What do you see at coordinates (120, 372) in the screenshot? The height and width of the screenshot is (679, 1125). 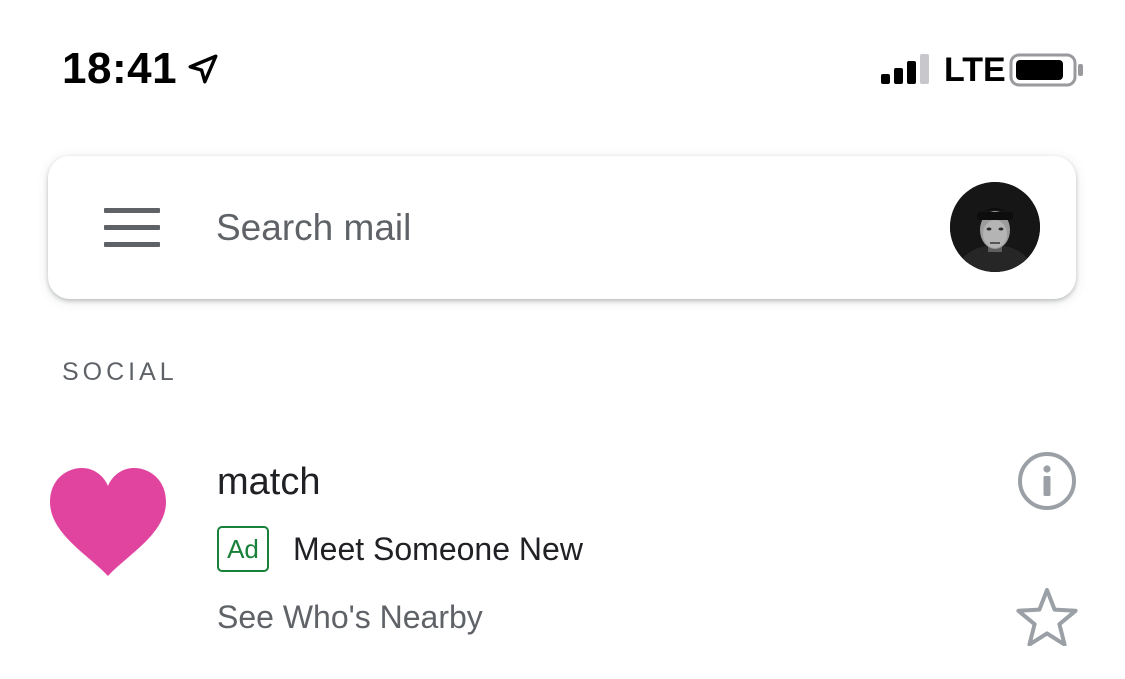 I see `section-label-social: SOCIAL` at bounding box center [120, 372].